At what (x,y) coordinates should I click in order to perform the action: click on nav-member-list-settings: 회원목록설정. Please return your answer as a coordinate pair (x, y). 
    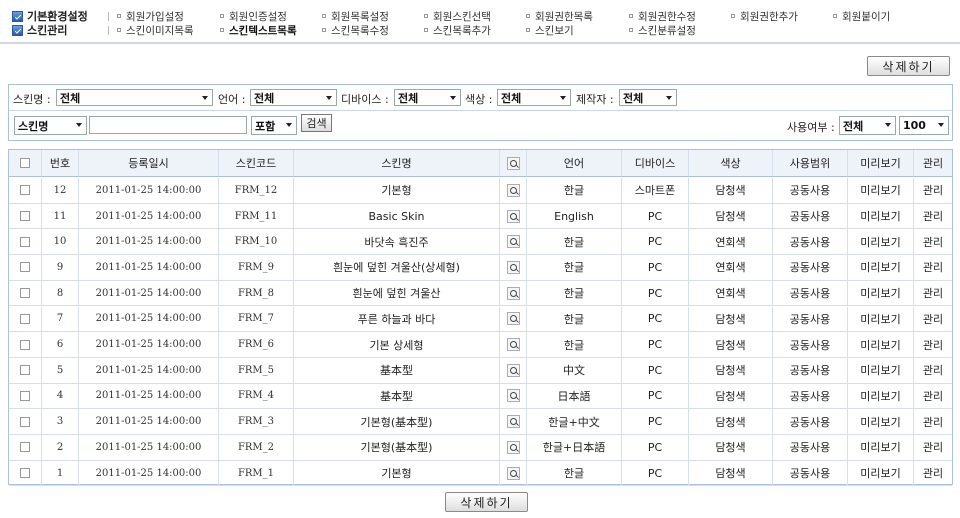
    Looking at the image, I should click on (355, 16).